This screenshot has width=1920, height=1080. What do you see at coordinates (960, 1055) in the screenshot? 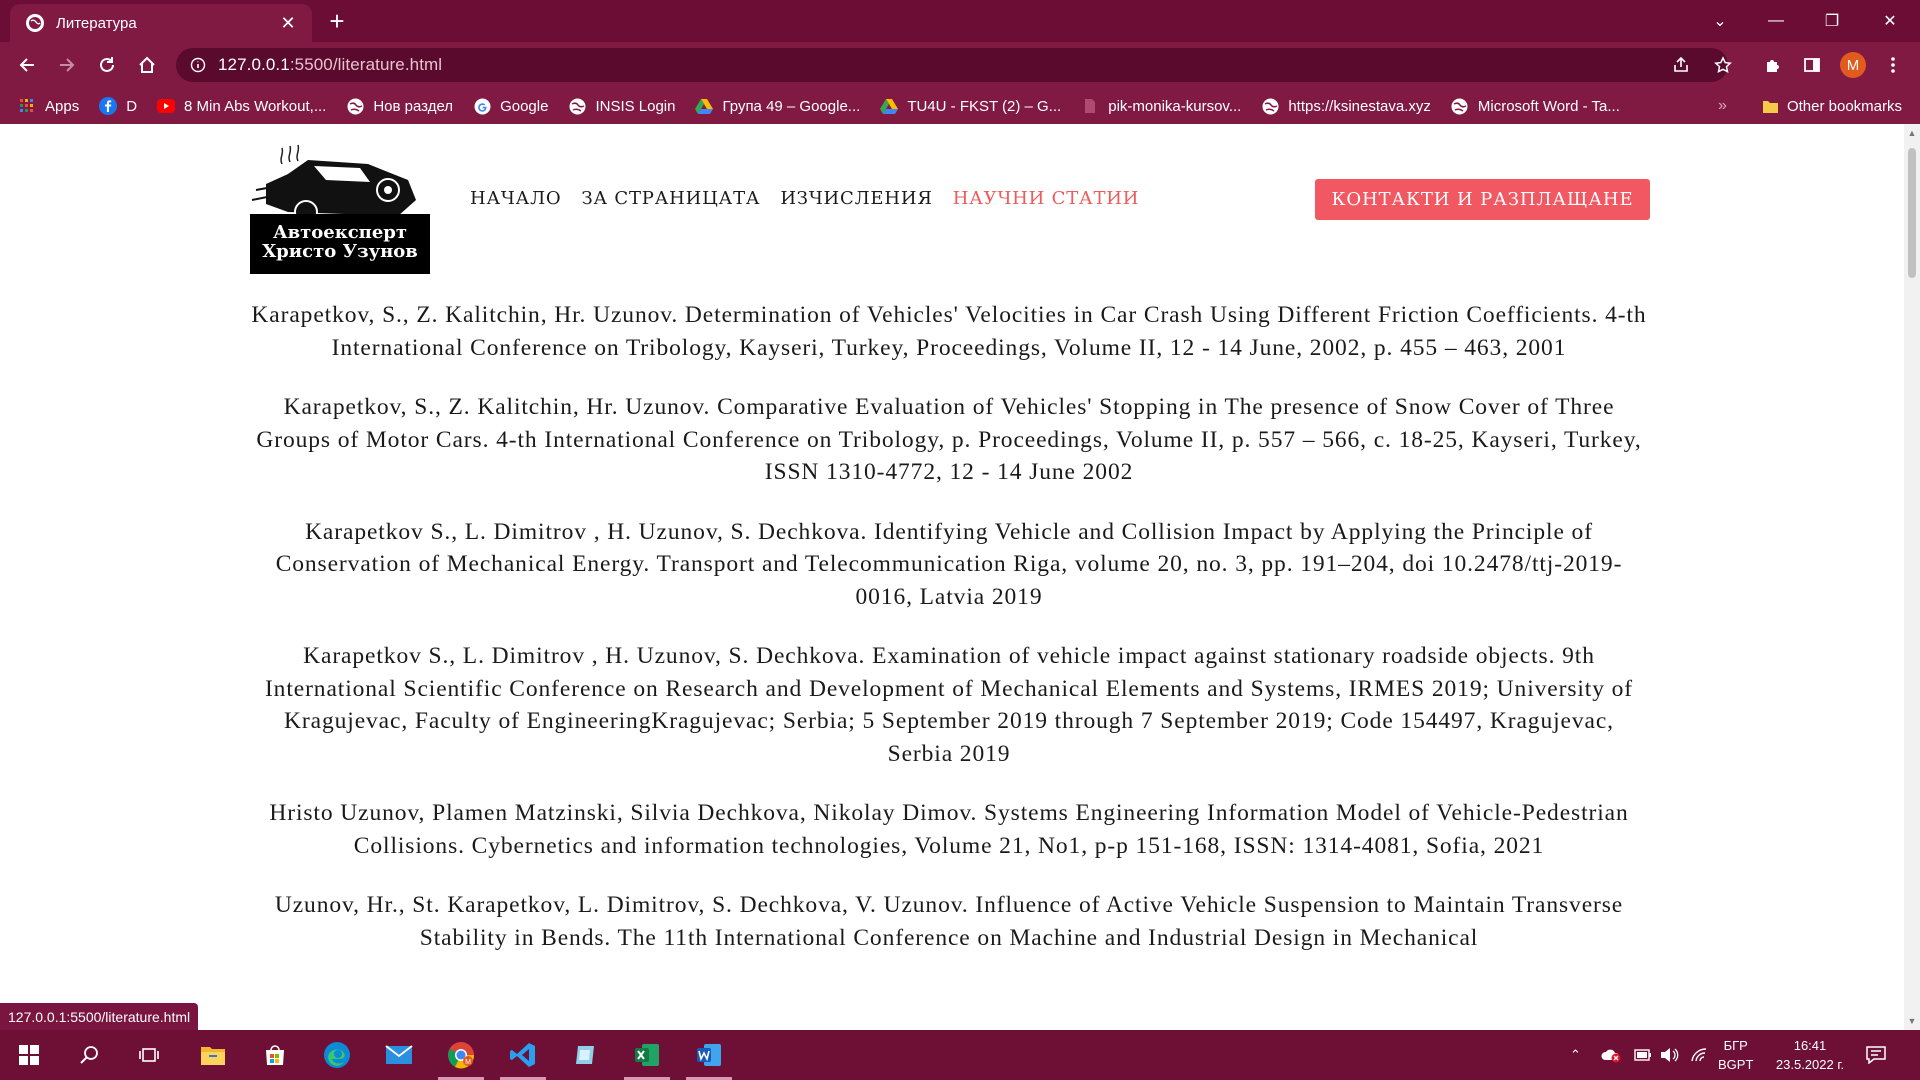
I see `windows-taskbar: M ⌃ БГР BGPT 16:41 23.5.2022 г.` at bounding box center [960, 1055].